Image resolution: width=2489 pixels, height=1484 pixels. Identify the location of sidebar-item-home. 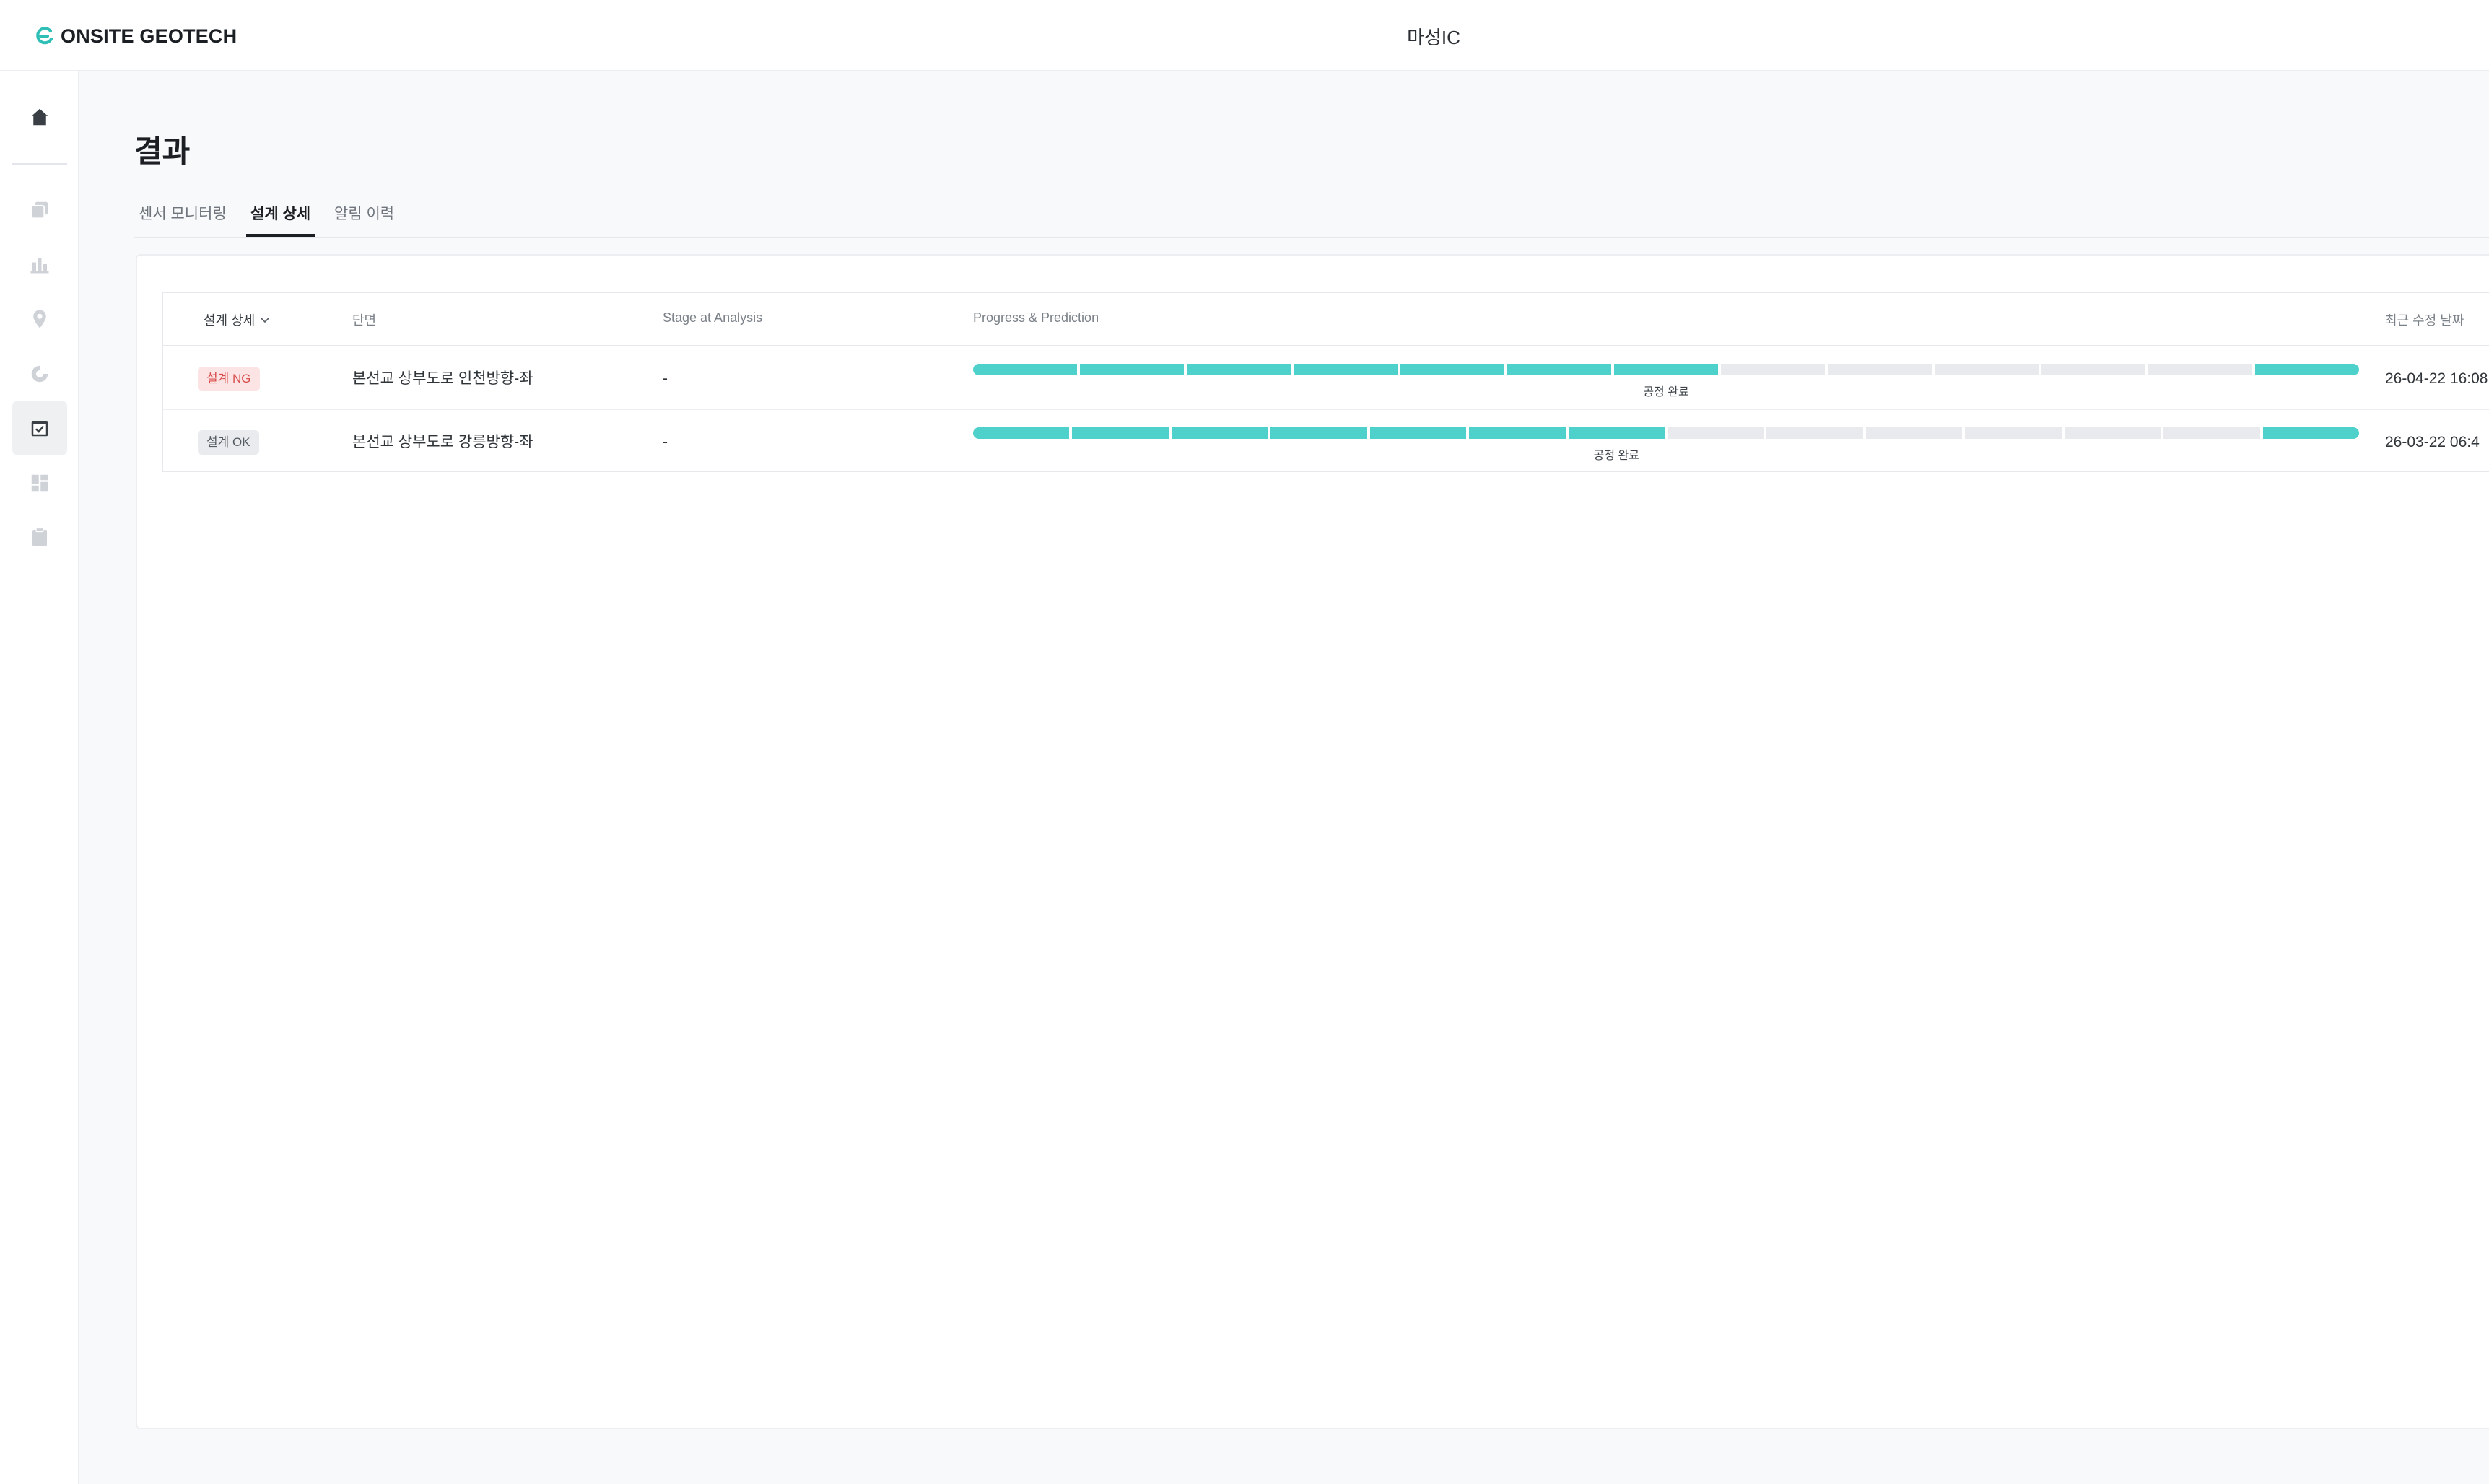
(39, 117).